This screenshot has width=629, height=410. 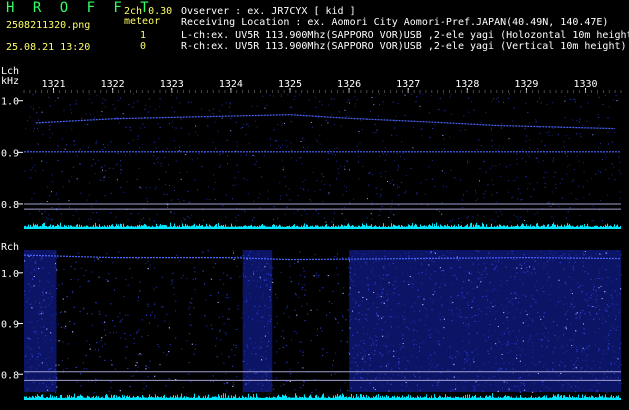 I want to click on lch-amplitude-strip, so click(x=322, y=225).